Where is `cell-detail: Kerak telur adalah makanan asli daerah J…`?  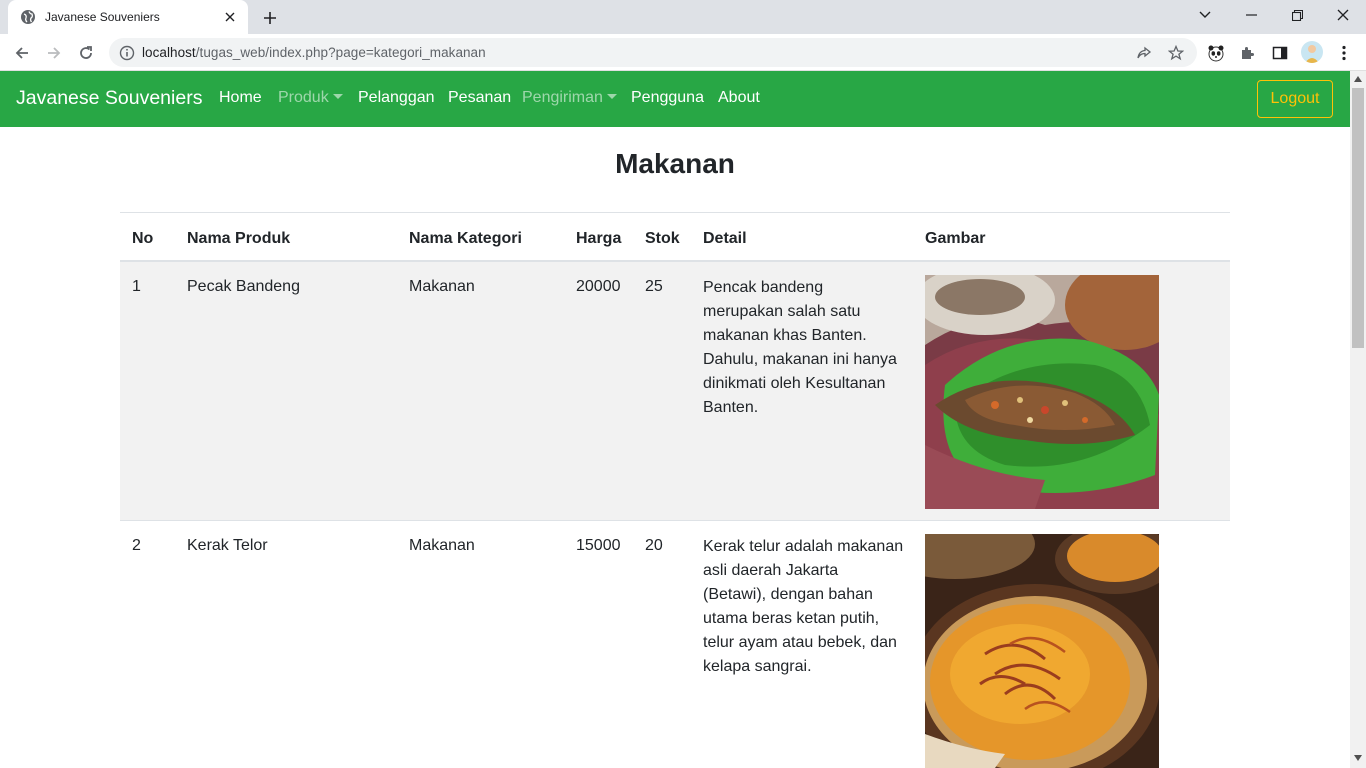 cell-detail: Kerak telur adalah makanan asli daerah J… is located at coordinates (803, 606).